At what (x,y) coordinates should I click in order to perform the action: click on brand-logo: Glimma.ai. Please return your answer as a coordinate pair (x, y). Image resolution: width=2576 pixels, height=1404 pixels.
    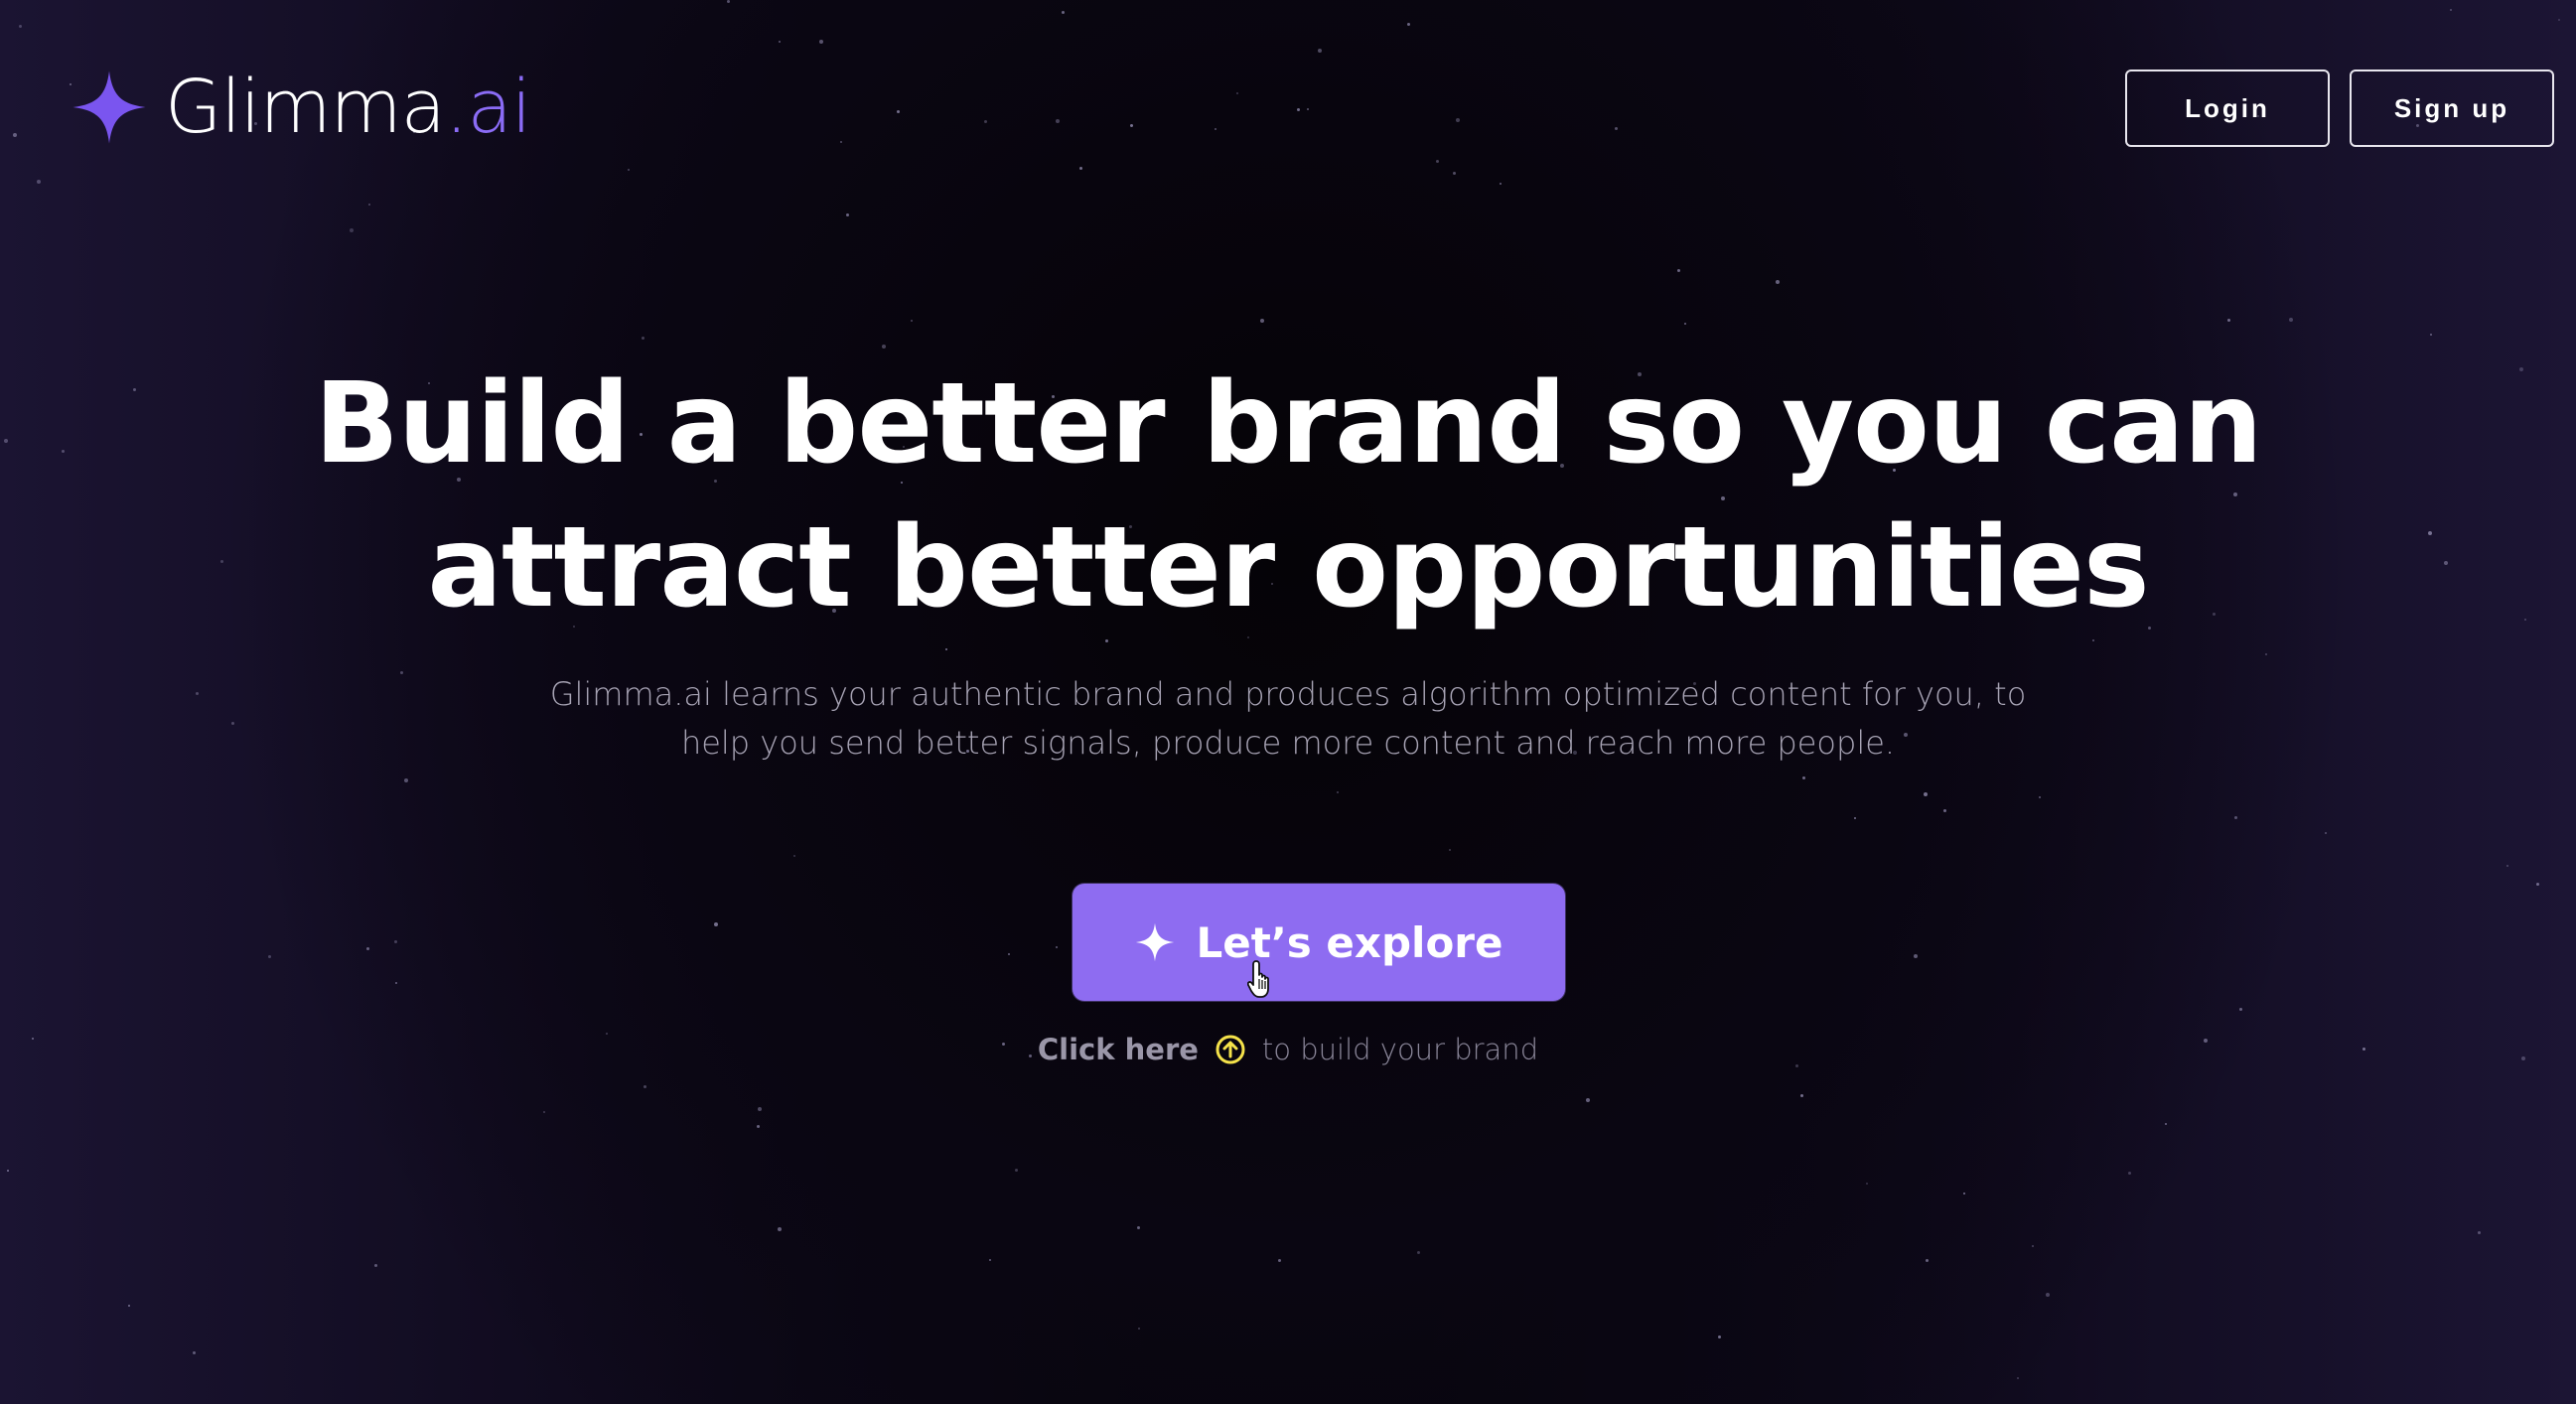
    Looking at the image, I should click on (301, 107).